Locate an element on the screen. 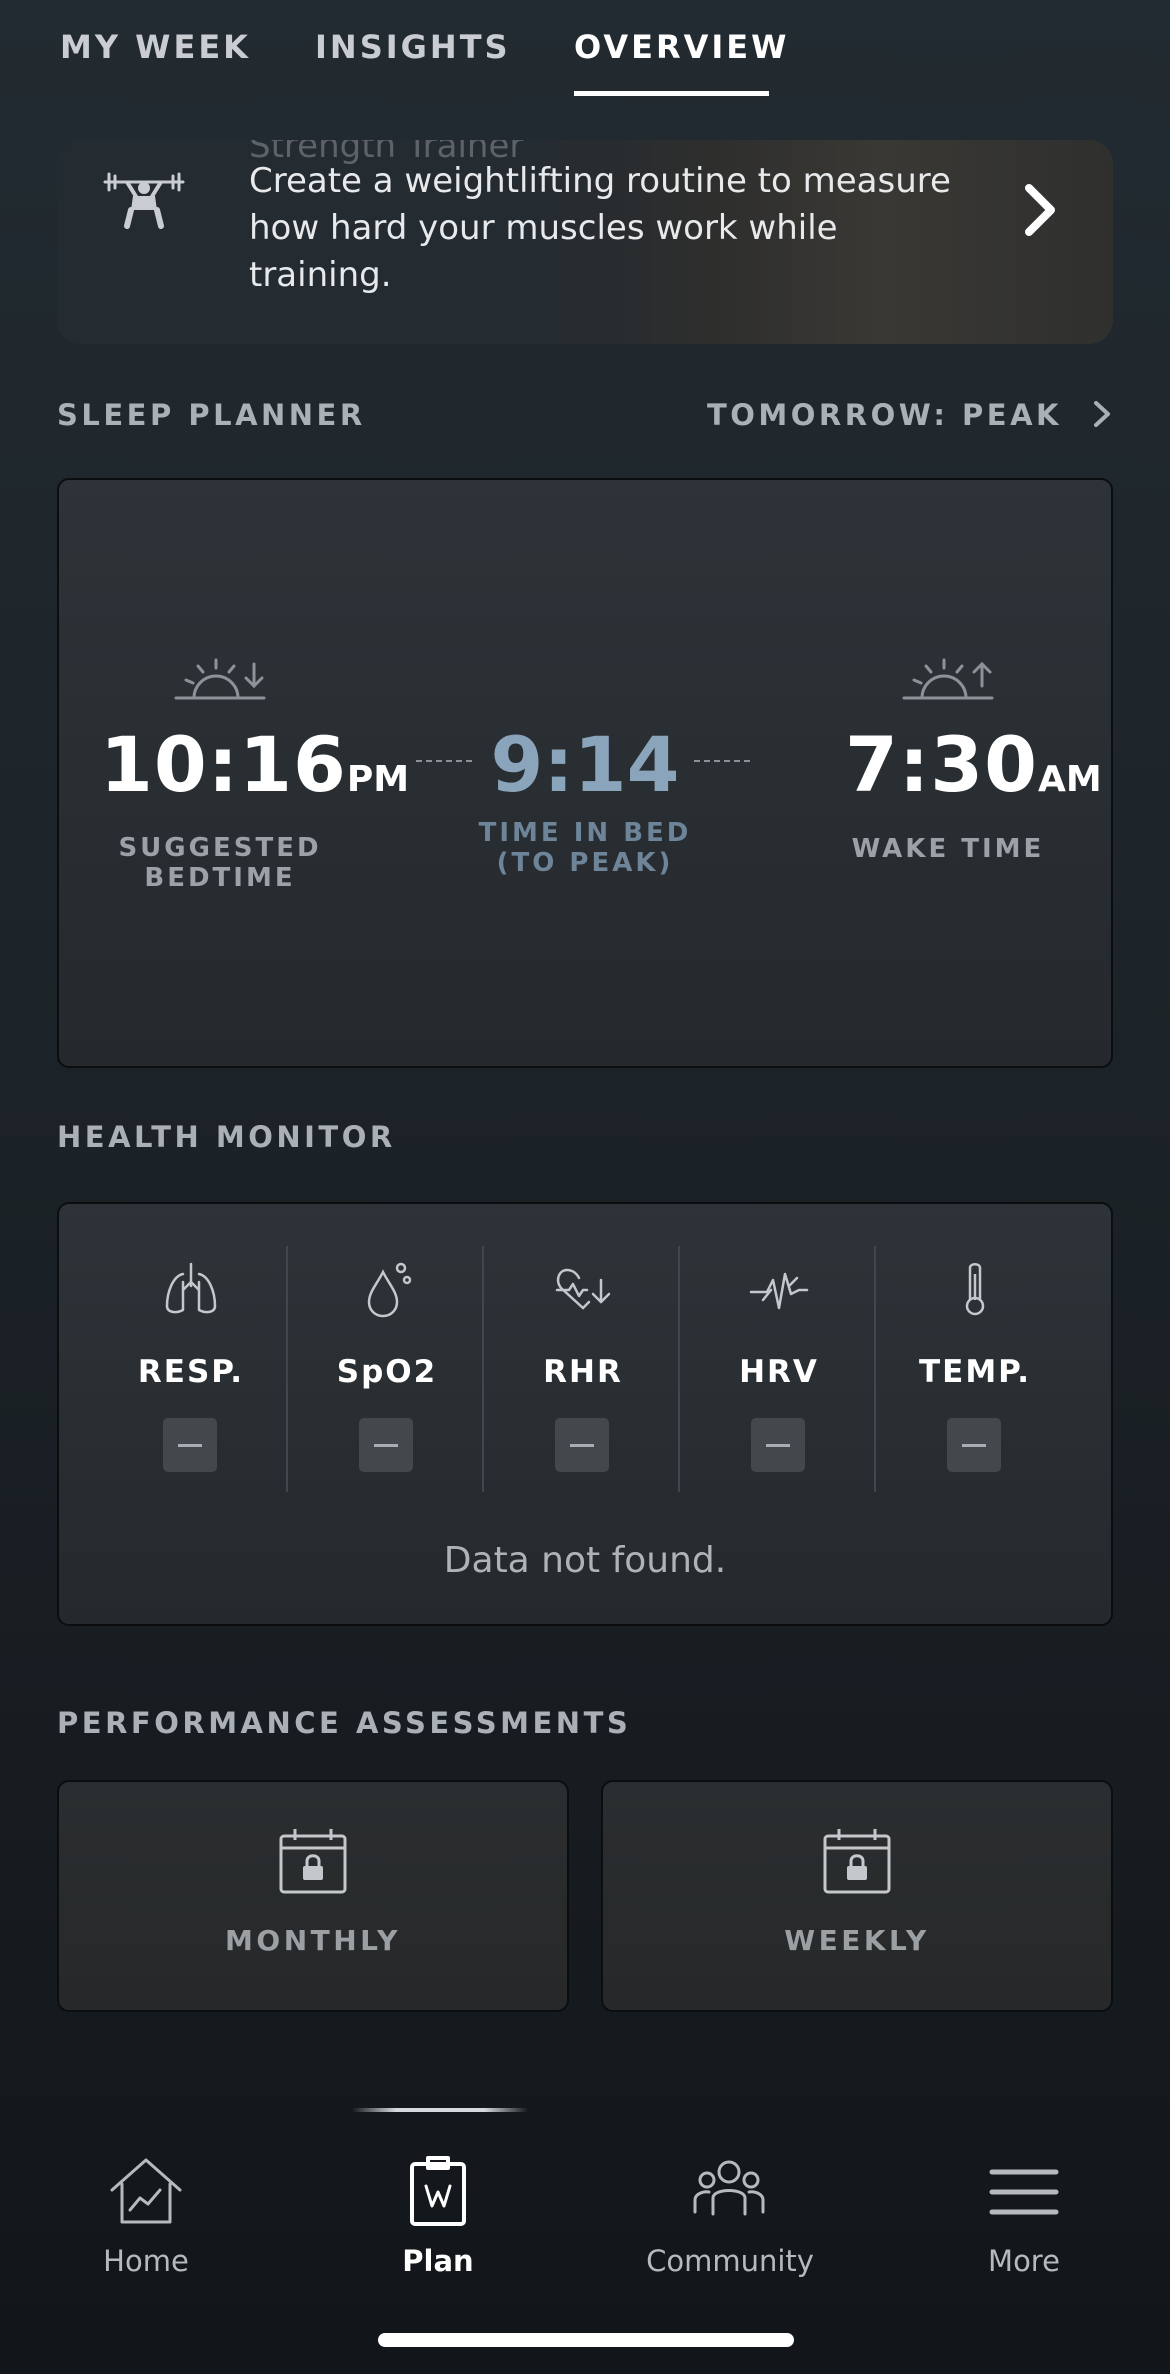 The height and width of the screenshot is (2374, 1170). time-in-bed-caption-line1: TIME IN BED is located at coordinates (585, 833).